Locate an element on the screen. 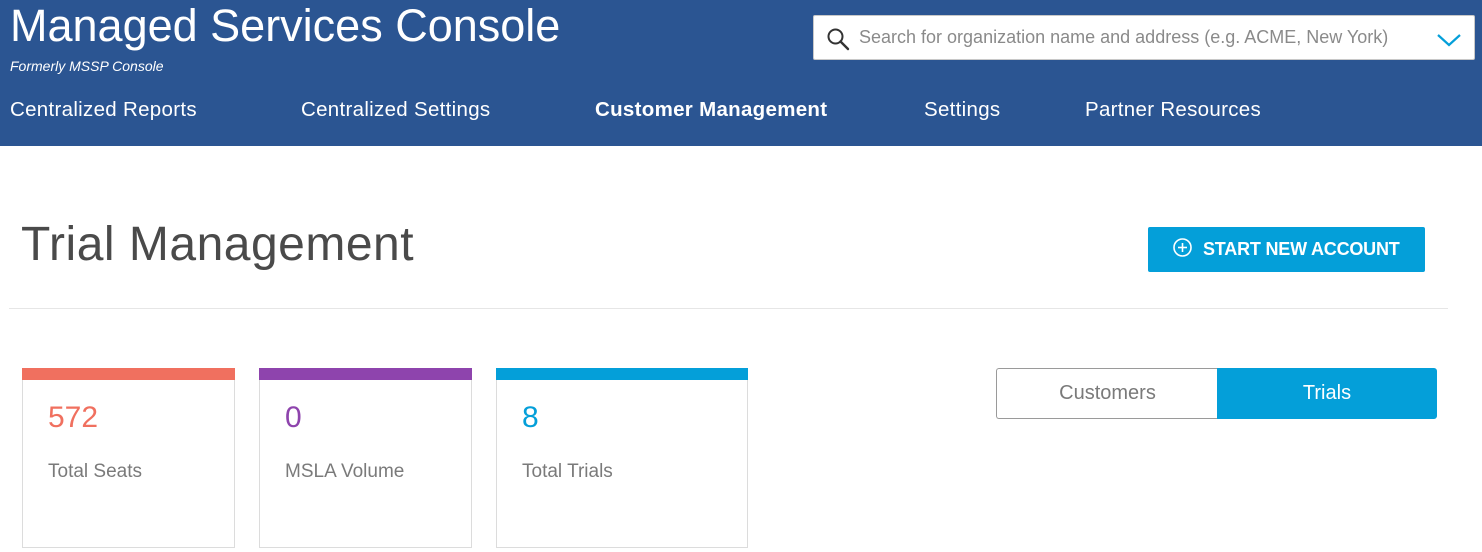 The image size is (1482, 552). stat-value: 0 is located at coordinates (293, 417).